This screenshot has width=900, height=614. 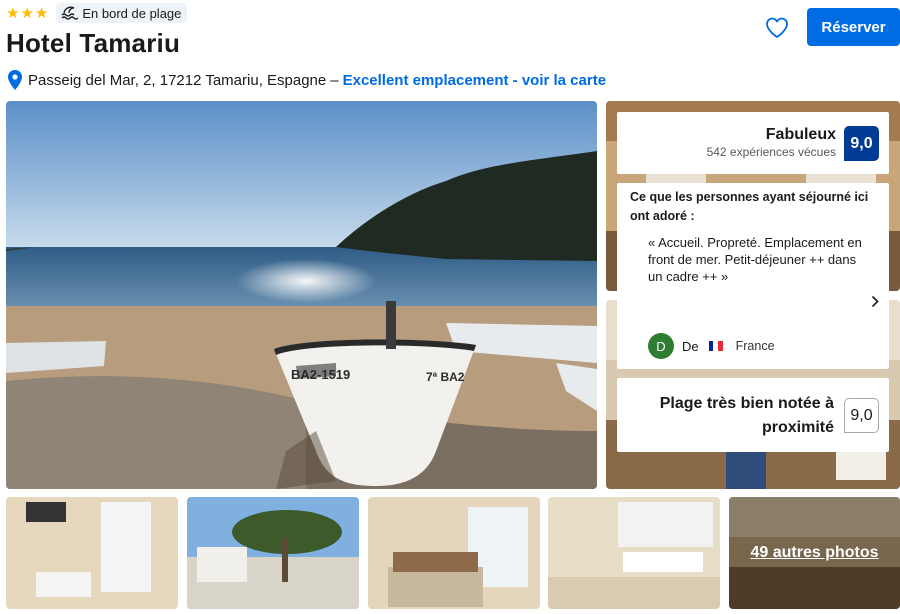 I want to click on star-rating: ★ ★ ★, so click(x=27, y=13).